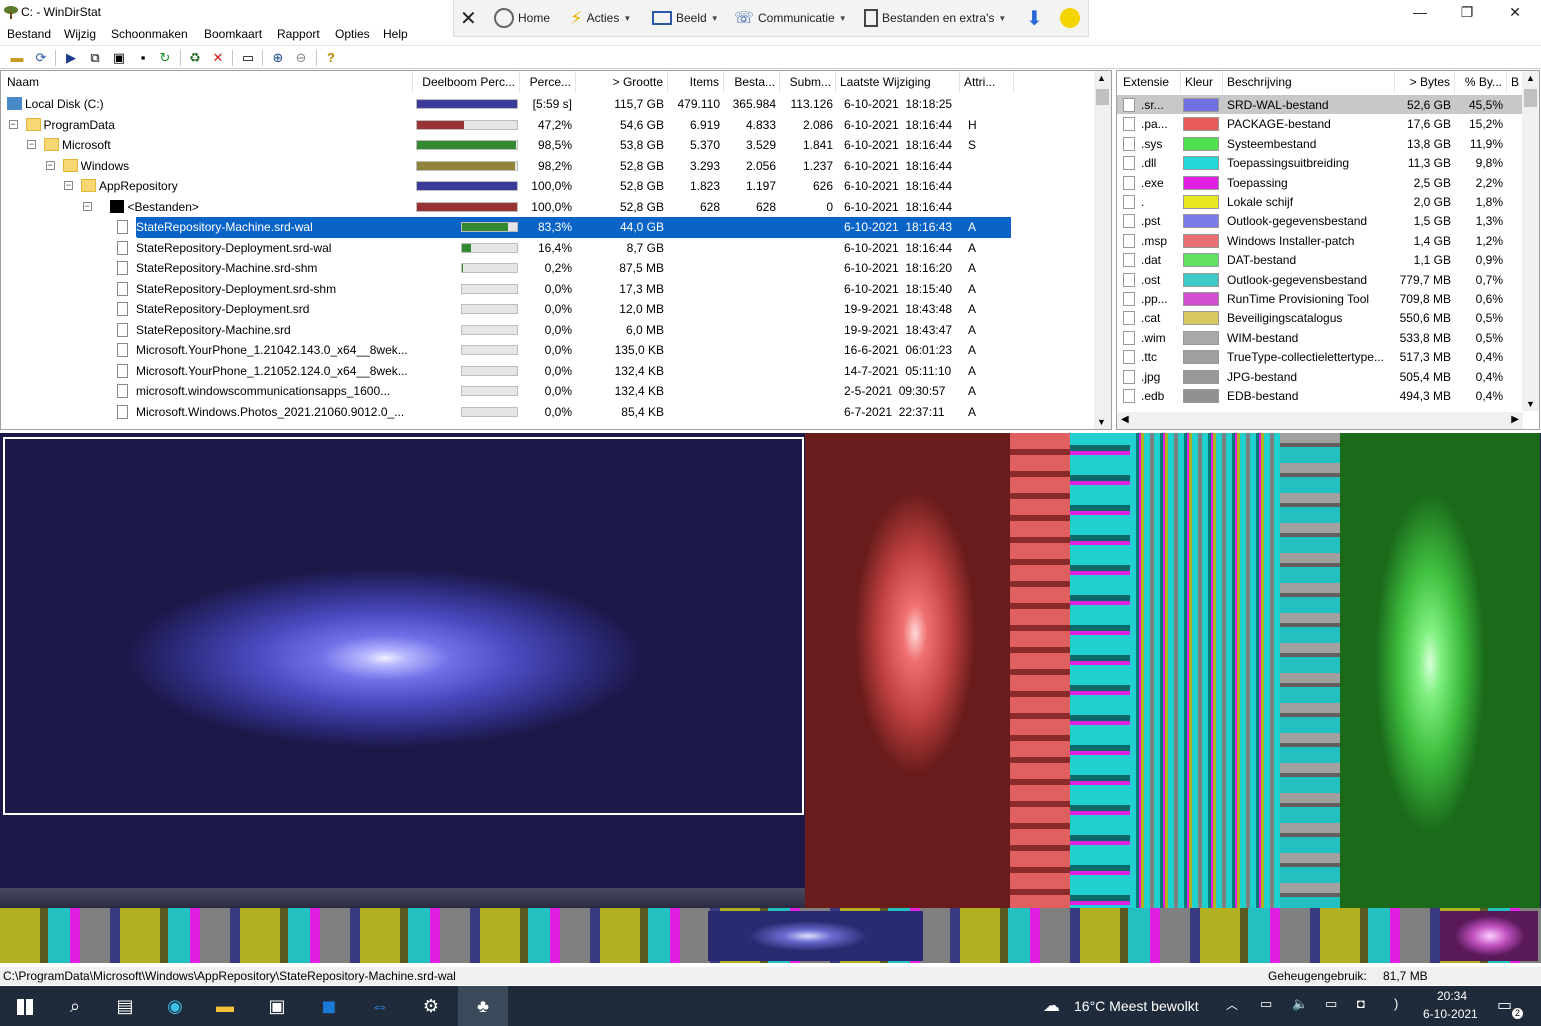  I want to click on tree-scrollbar: ▲ ▼, so click(1102, 250).